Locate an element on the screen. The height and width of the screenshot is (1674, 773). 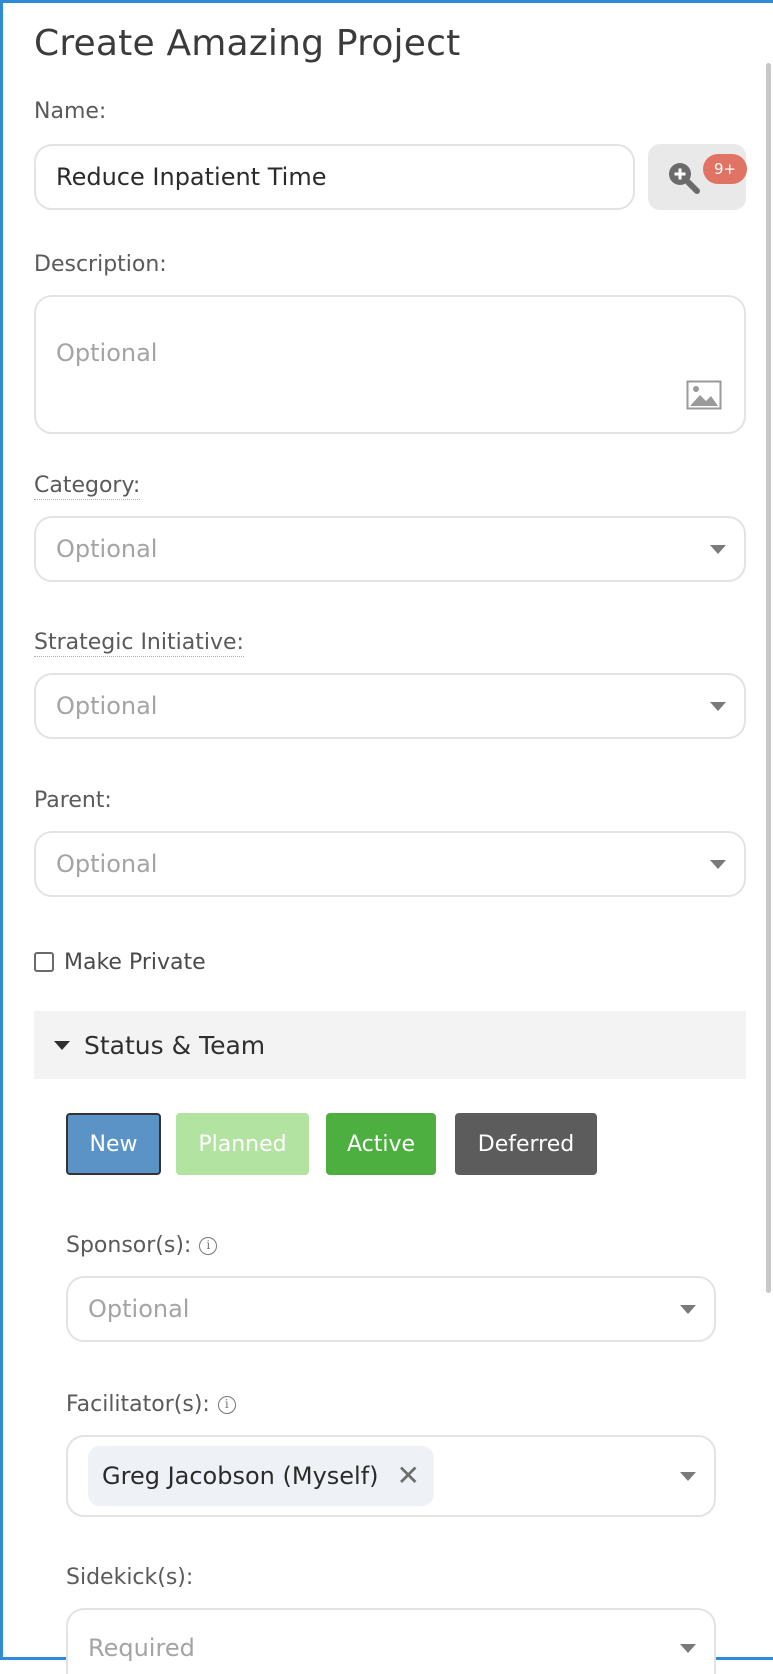
status-planned-button: Planned is located at coordinates (242, 1144).